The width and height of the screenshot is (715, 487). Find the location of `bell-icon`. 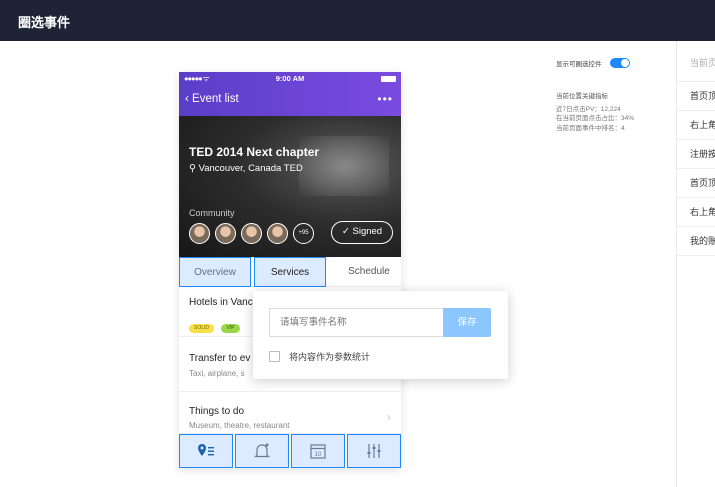

bell-icon is located at coordinates (262, 450).